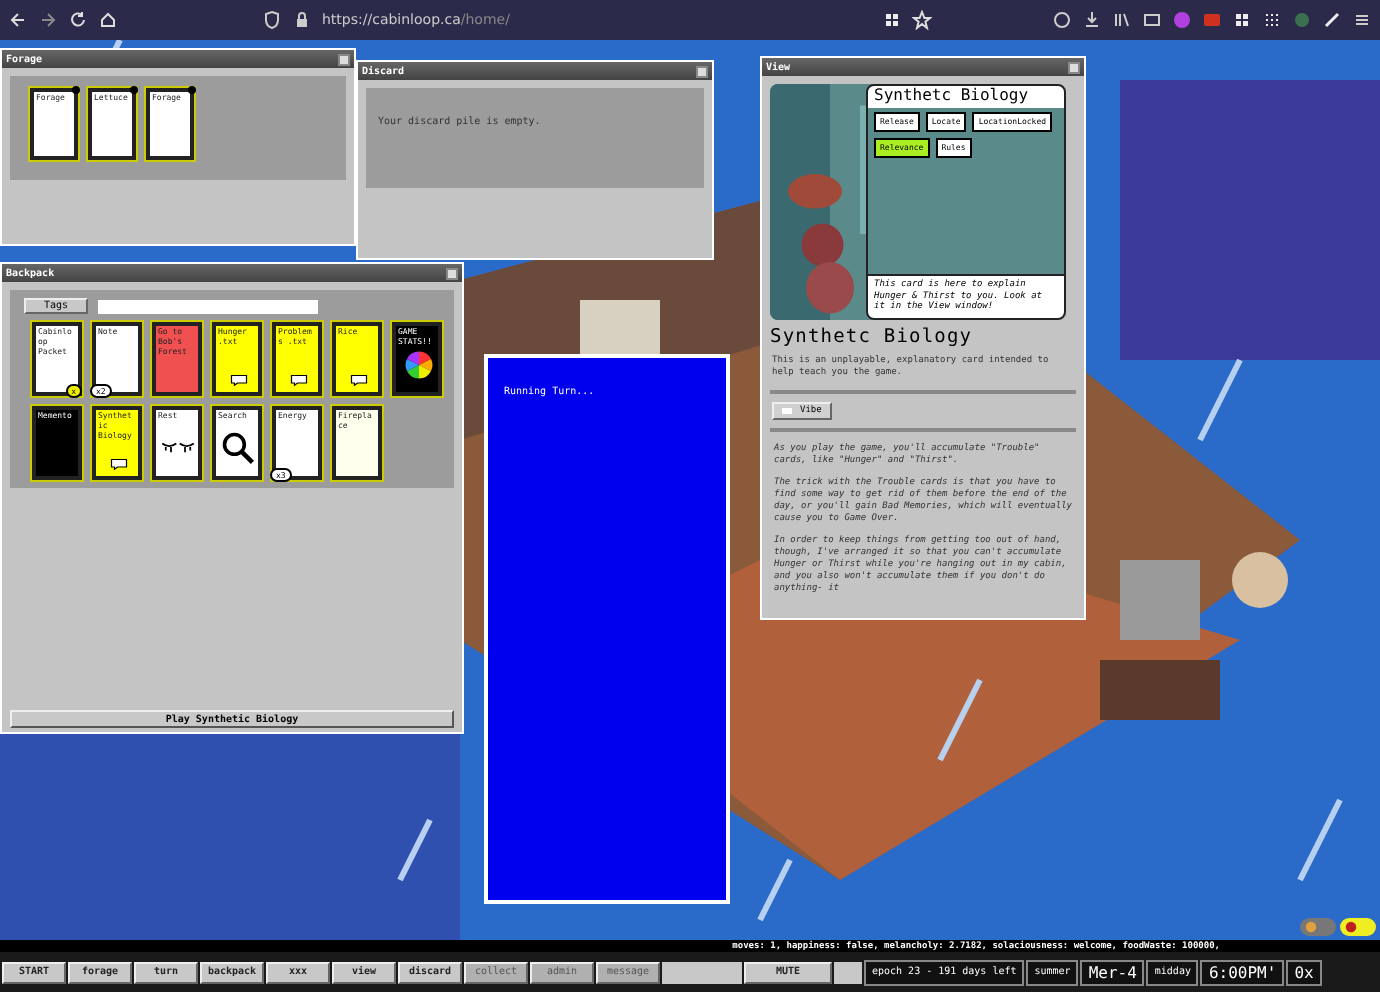  I want to click on speed-label: 0x, so click(1304, 972).